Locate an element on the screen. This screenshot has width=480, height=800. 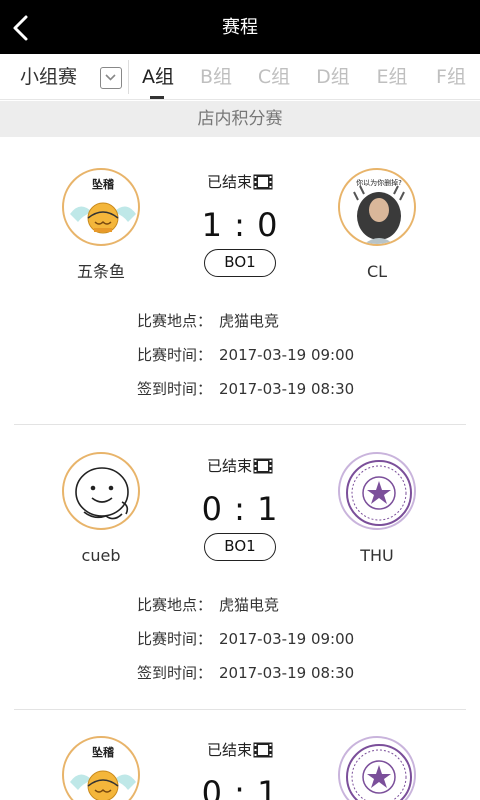
page-title: 赛程 is located at coordinates (240, 27).